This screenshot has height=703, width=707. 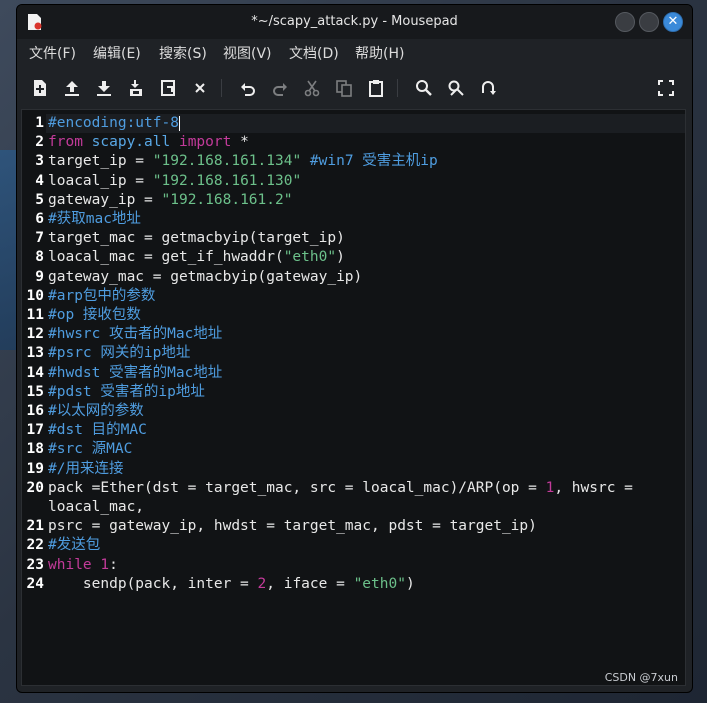 What do you see at coordinates (625, 22) in the screenshot?
I see `minimize-button` at bounding box center [625, 22].